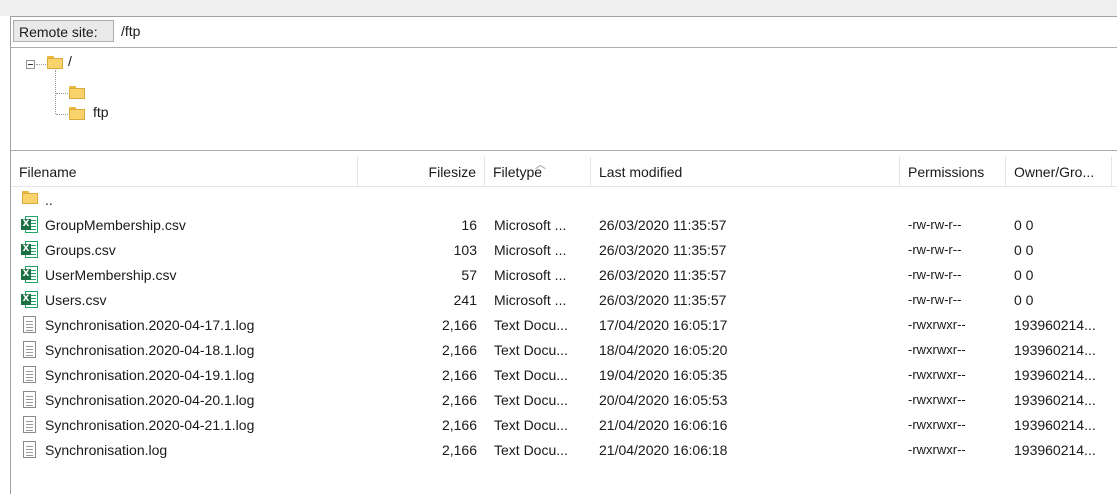  What do you see at coordinates (150, 325) in the screenshot?
I see `file-name: Synchronisation.2020-04-17.1.log` at bounding box center [150, 325].